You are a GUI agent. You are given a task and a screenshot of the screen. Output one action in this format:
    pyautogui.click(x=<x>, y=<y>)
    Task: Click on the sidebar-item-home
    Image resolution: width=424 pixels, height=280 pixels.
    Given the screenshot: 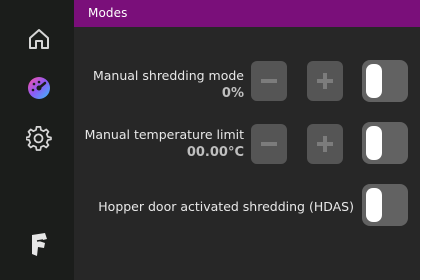 What is the action you would take?
    pyautogui.click(x=39, y=39)
    